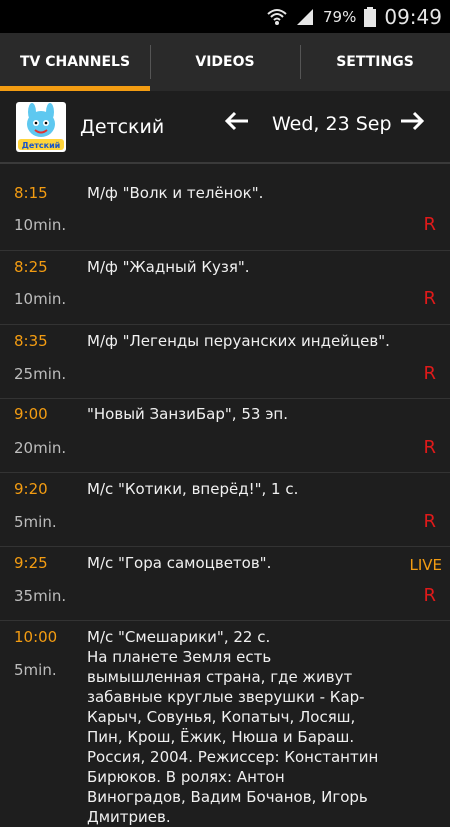  I want to click on program-title: М/с "Котики, вперёд!", 1 с., so click(193, 489).